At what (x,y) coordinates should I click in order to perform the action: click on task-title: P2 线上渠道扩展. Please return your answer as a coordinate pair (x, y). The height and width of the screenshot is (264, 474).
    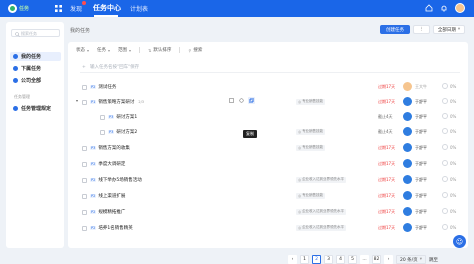
    Looking at the image, I should click on (107, 196).